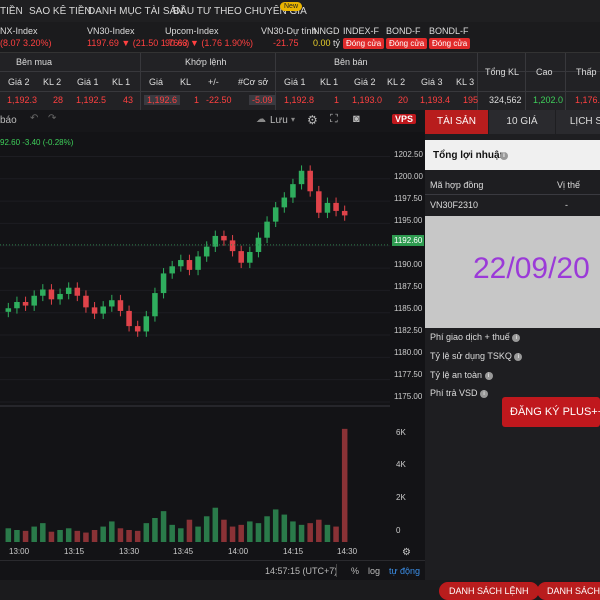 The height and width of the screenshot is (600, 600). I want to click on hdr-buy-vol1: KL 1, so click(121, 82).